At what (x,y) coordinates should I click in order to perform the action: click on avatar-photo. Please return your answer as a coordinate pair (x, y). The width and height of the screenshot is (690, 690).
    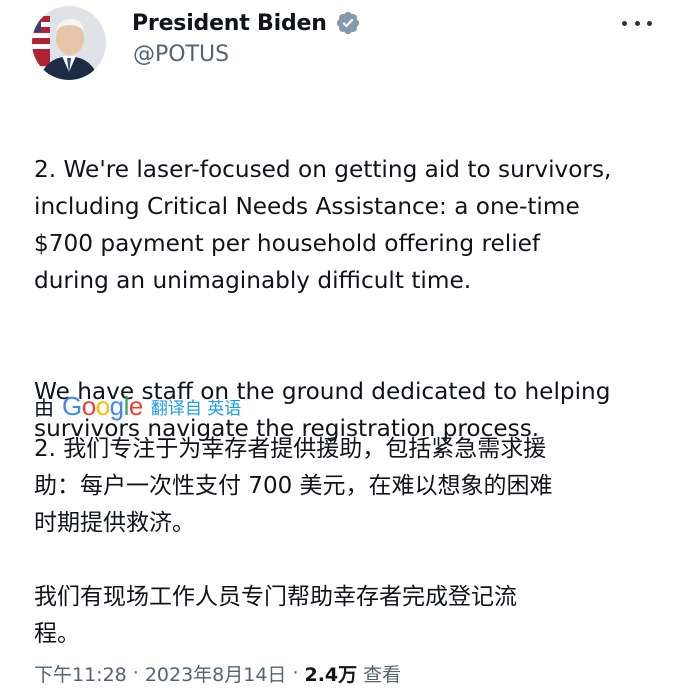
    Looking at the image, I should click on (69, 43).